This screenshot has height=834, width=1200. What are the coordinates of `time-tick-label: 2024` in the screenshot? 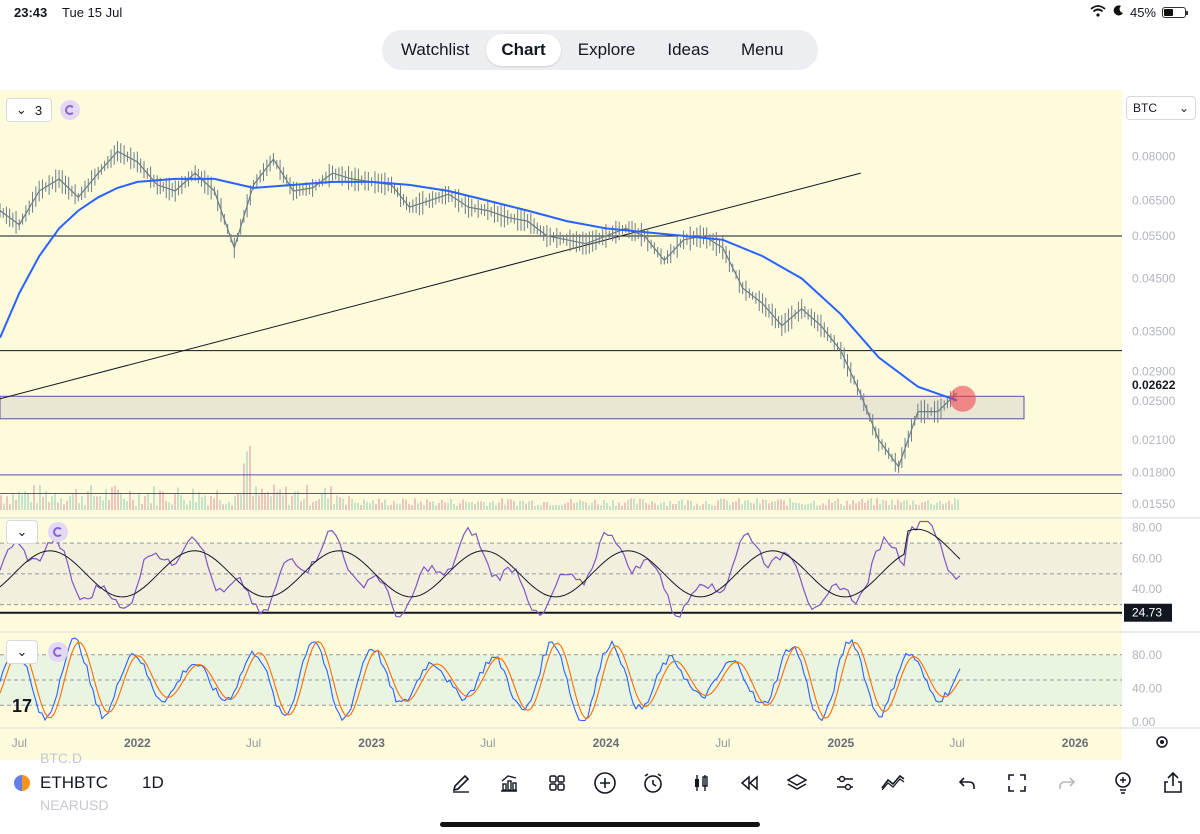 It's located at (606, 743).